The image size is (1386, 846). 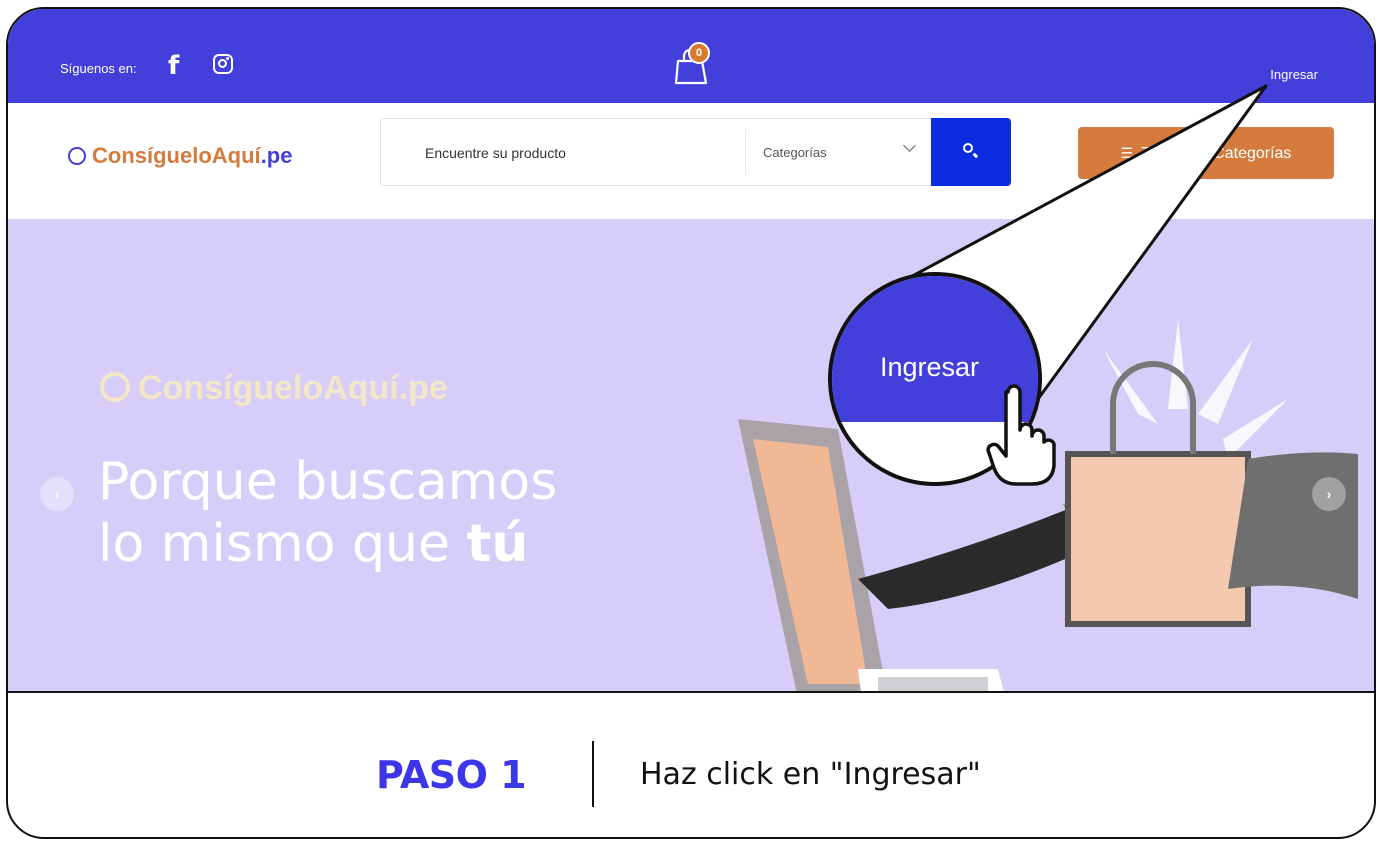 What do you see at coordinates (691, 692) in the screenshot?
I see `step-separator-line` at bounding box center [691, 692].